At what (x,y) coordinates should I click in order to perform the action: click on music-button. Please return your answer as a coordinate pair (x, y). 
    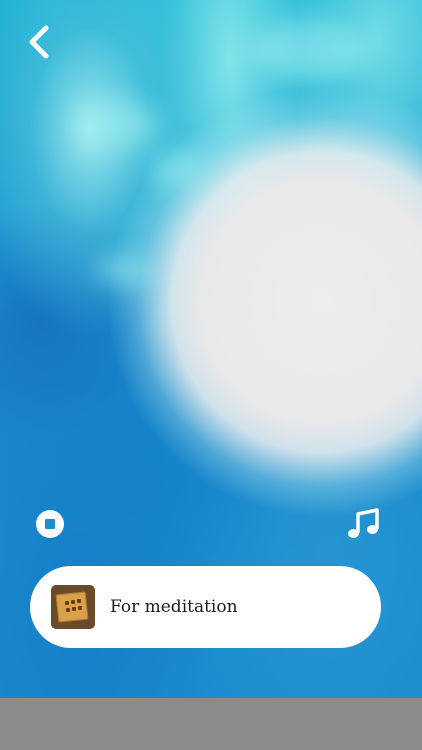
    Looking at the image, I should click on (363, 524).